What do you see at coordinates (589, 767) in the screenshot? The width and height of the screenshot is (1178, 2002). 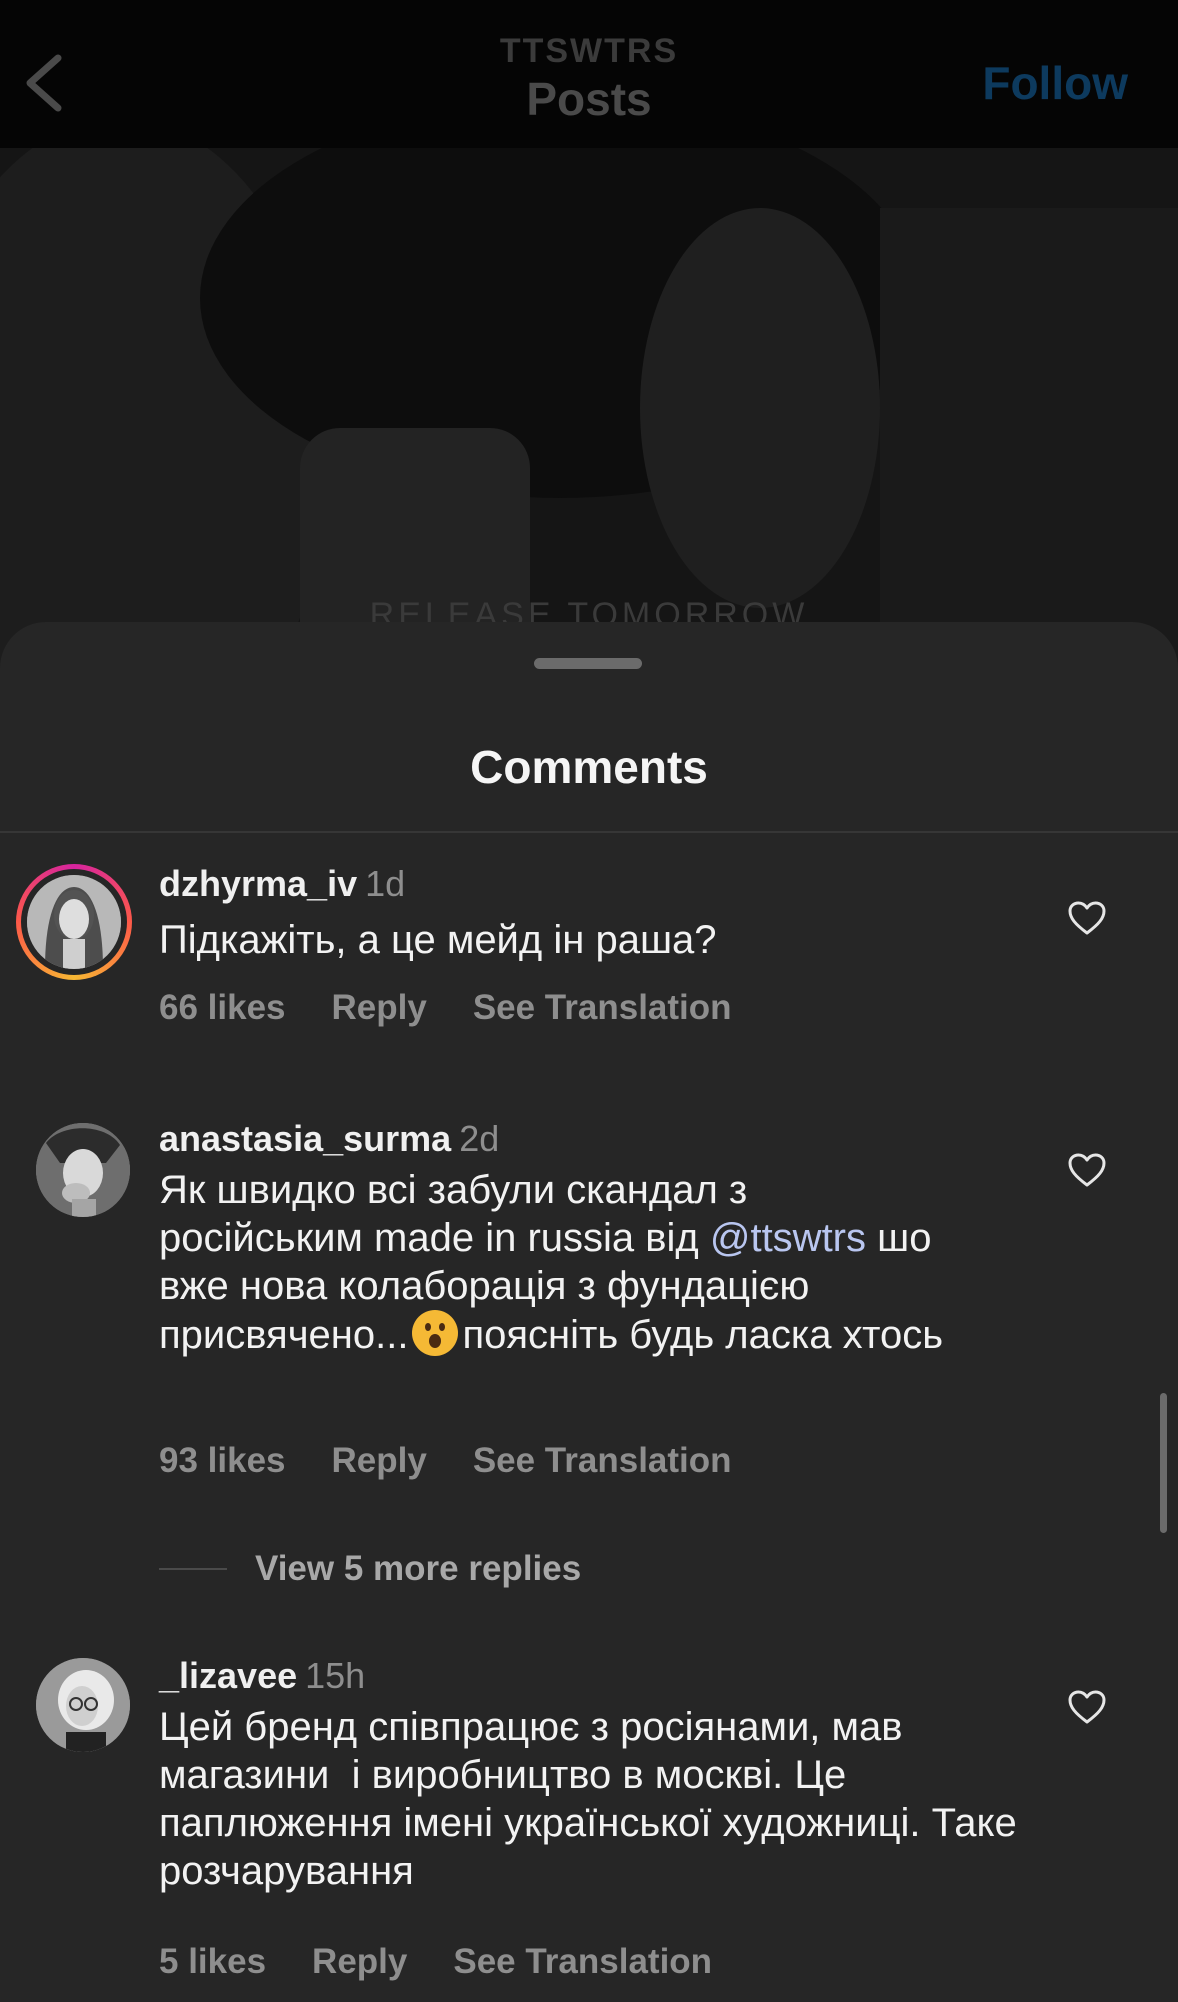 I see `sheet-title: Comments` at bounding box center [589, 767].